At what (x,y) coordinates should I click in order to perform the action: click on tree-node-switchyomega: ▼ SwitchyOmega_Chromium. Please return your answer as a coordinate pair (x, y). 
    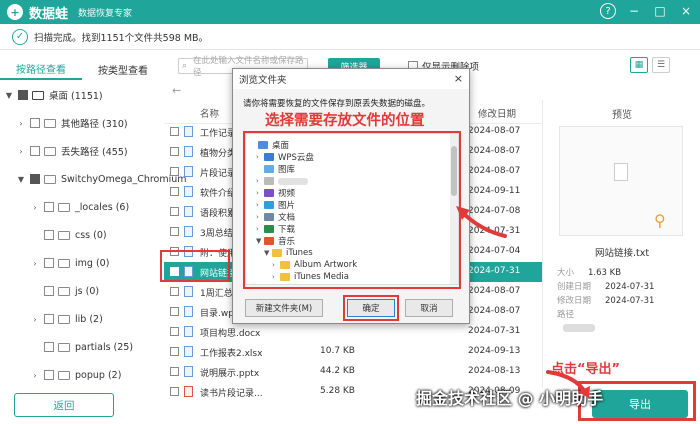
    Looking at the image, I should click on (101, 179).